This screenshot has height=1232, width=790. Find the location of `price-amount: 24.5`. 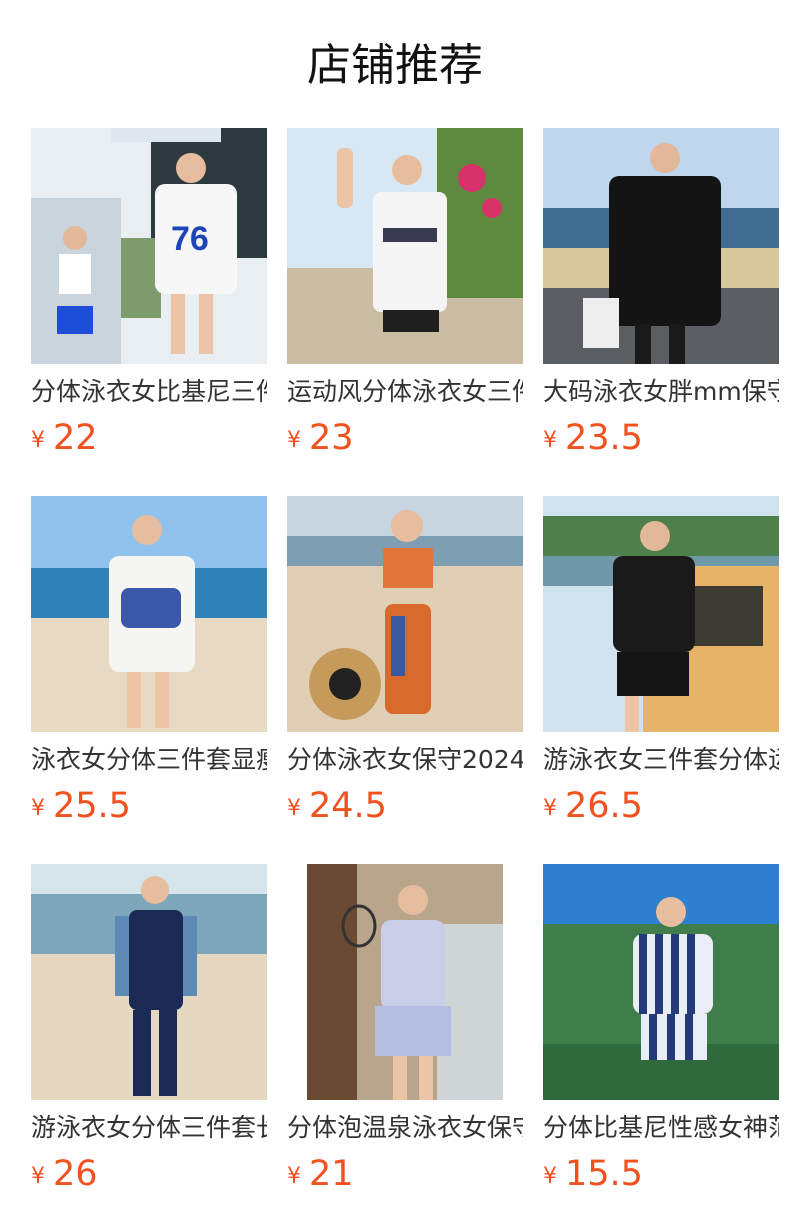

price-amount: 24.5 is located at coordinates (348, 806).